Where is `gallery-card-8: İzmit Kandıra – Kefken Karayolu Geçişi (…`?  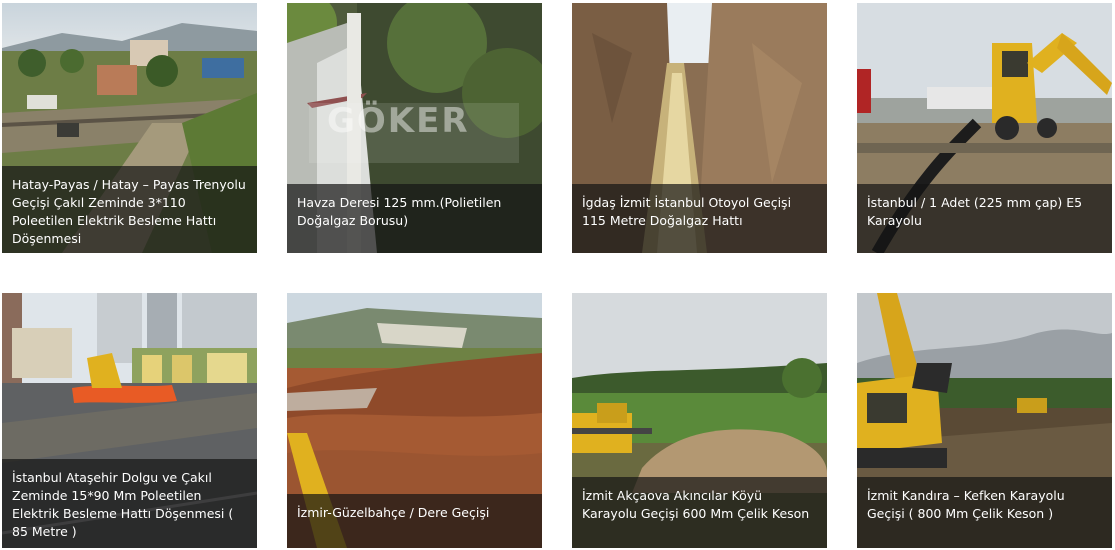 gallery-card-8: İzmit Kandıra – Kefken Karayolu Geçişi (… is located at coordinates (984, 420).